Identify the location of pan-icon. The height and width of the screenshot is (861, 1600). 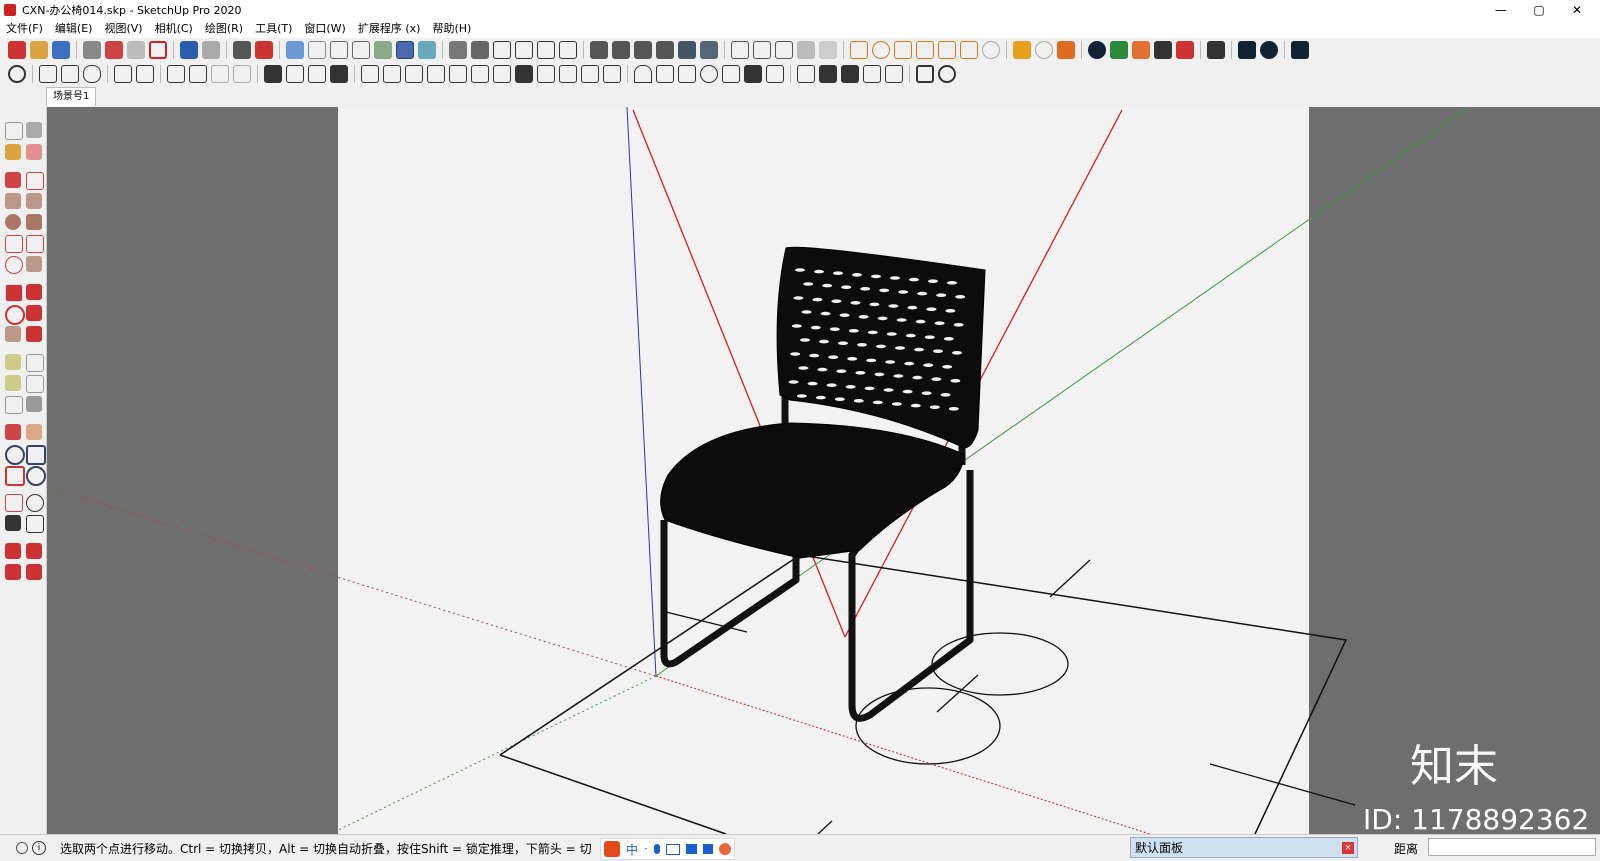
(34, 432).